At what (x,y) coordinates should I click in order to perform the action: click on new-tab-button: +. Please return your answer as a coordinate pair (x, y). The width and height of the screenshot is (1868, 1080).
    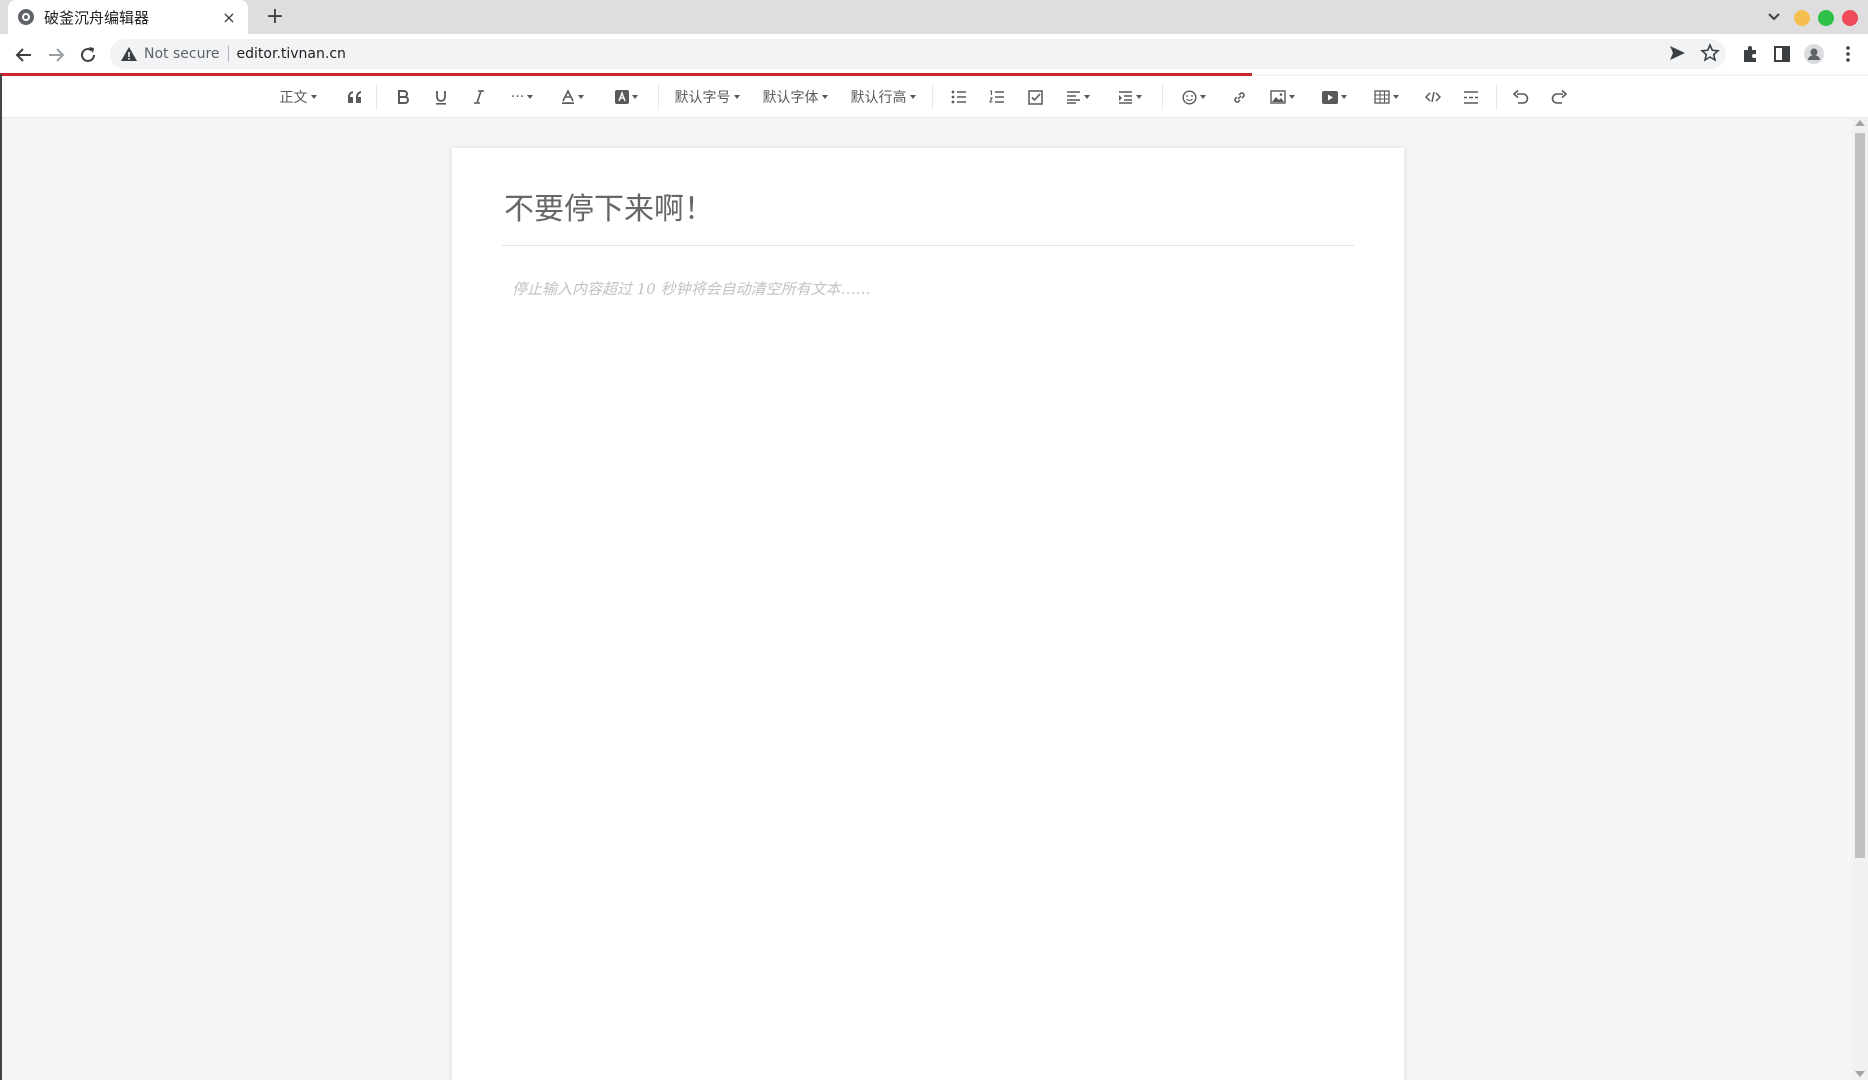
    Looking at the image, I should click on (275, 17).